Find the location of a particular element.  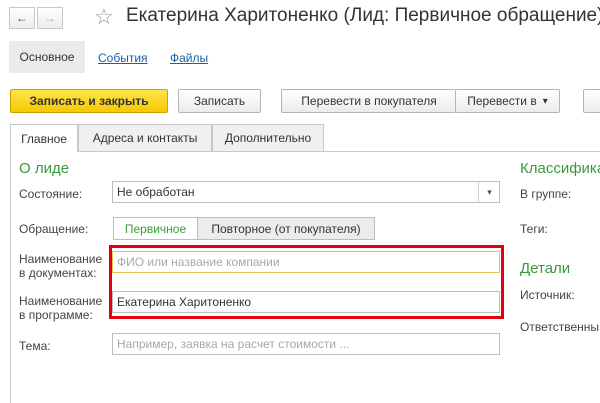

program-name-label: Наименование в программе: is located at coordinates (60, 308).